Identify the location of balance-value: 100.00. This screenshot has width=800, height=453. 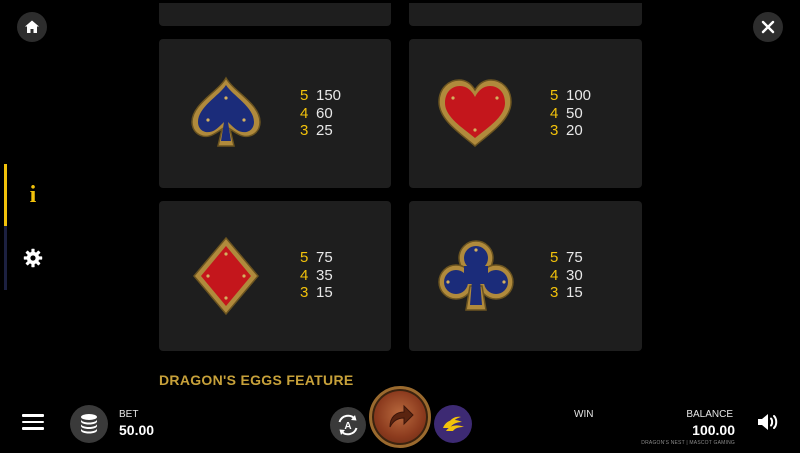
(713, 430).